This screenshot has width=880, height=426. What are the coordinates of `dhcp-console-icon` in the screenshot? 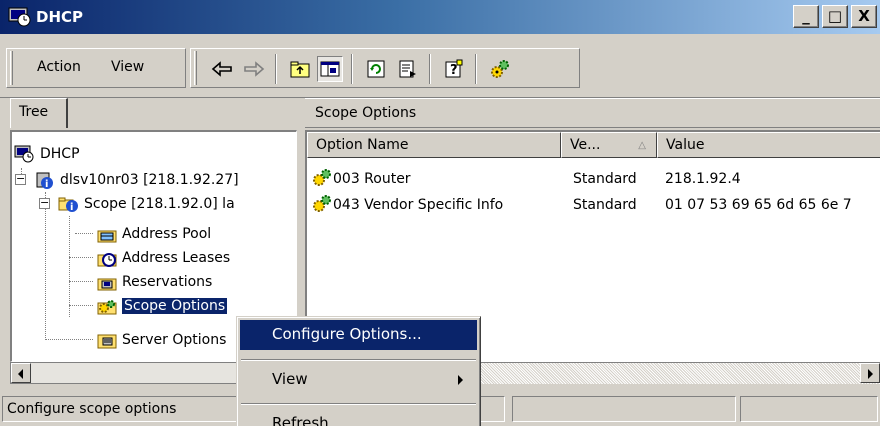 It's located at (25, 154).